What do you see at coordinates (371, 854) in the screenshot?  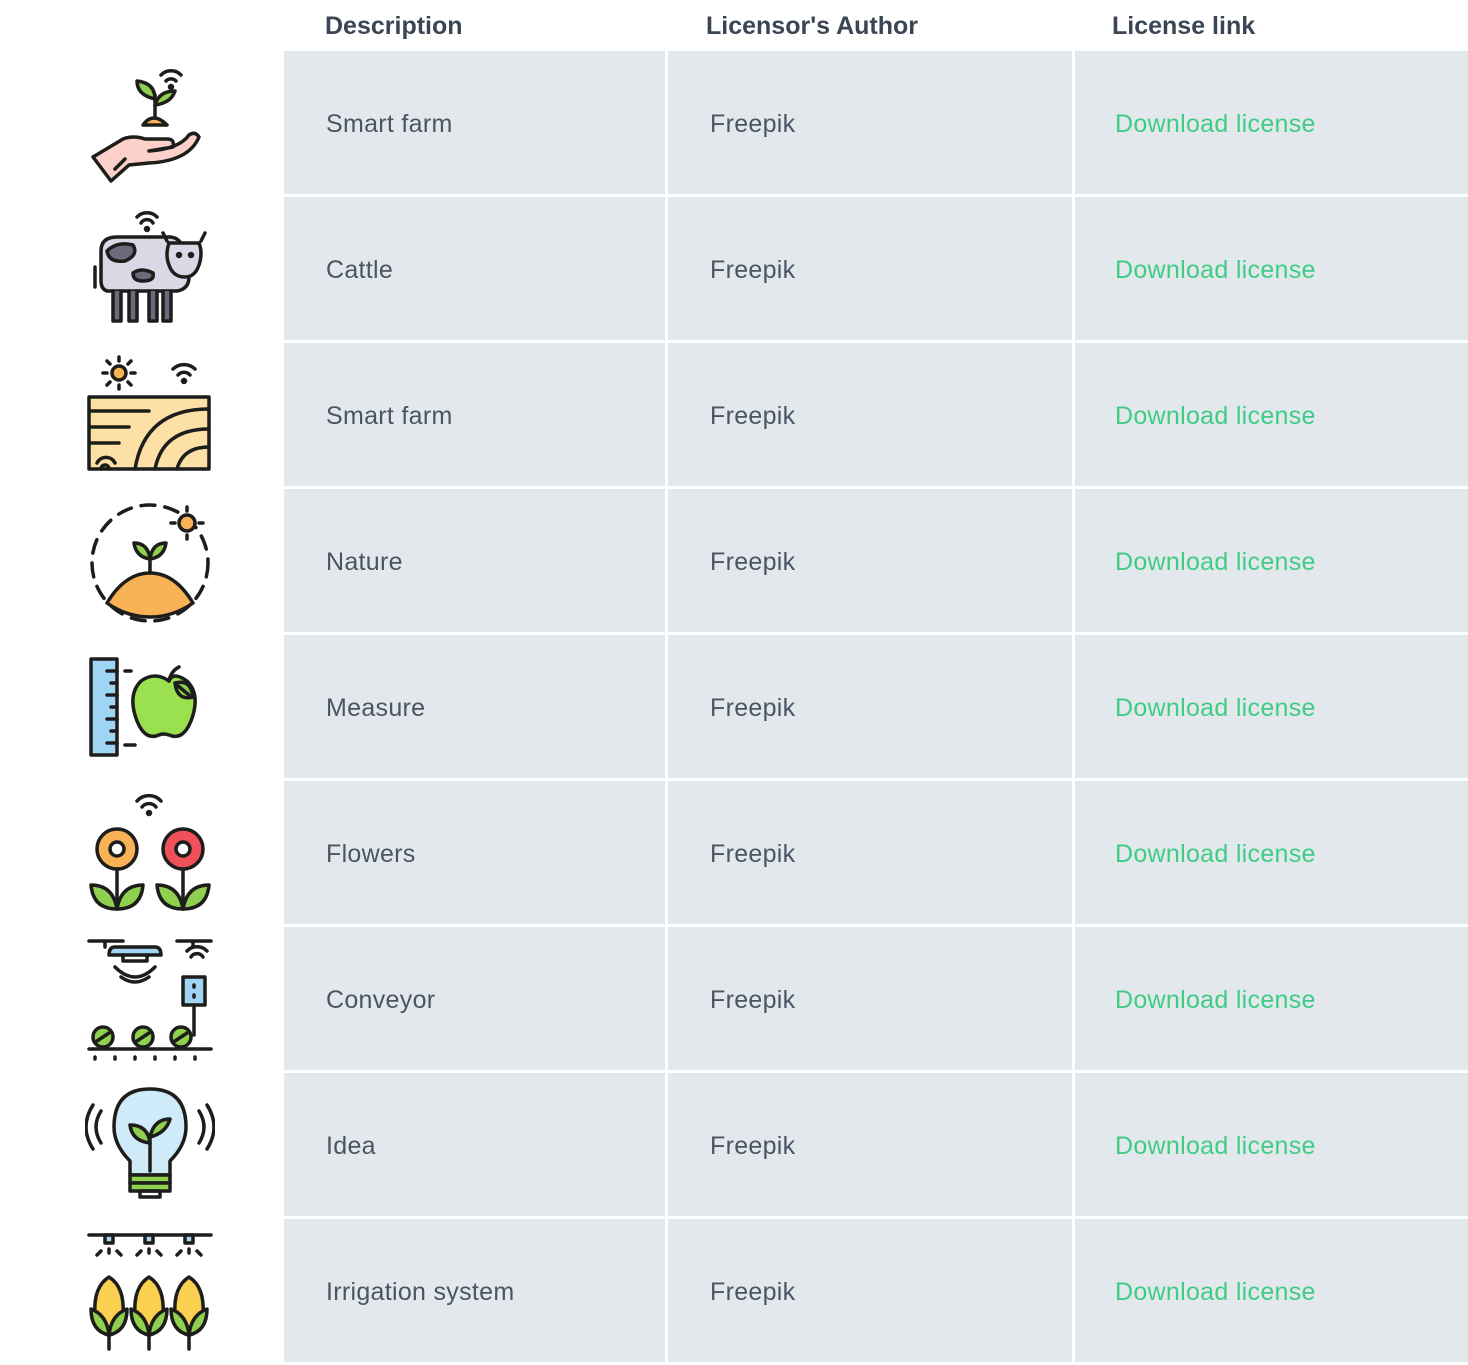 I see `description-text: Flowers` at bounding box center [371, 854].